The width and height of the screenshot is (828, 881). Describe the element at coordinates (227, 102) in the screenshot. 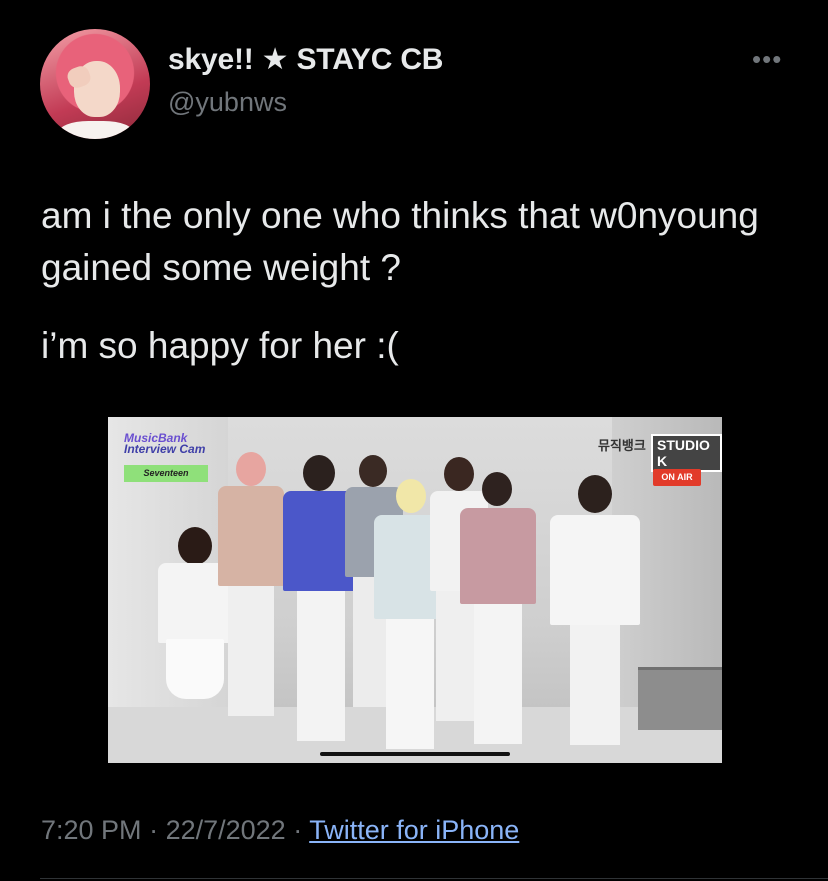

I see `author-handle: @yubnws` at that location.